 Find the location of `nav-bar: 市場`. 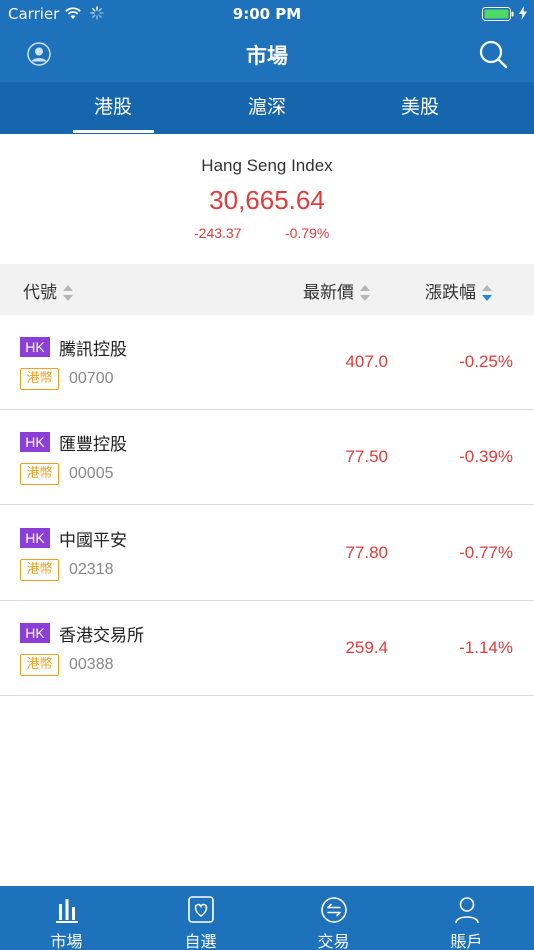

nav-bar: 市場 is located at coordinates (267, 55).